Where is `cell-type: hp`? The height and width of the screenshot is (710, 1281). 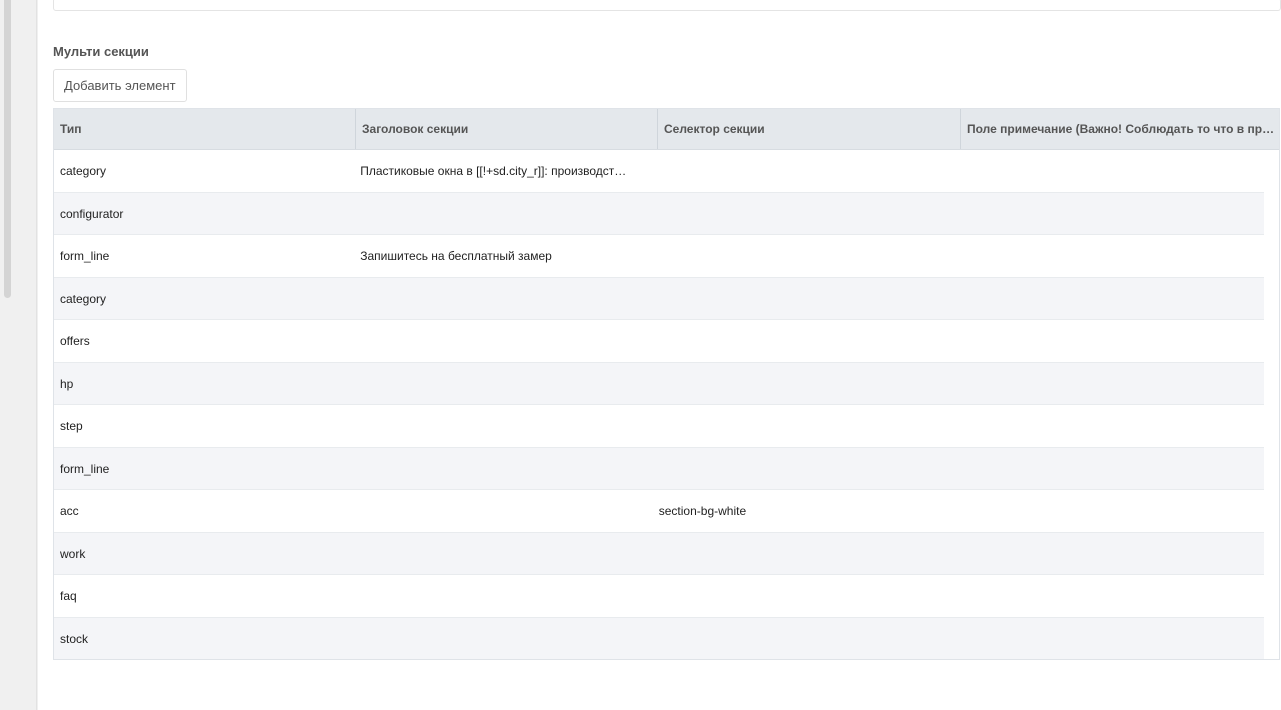
cell-type: hp is located at coordinates (203, 384).